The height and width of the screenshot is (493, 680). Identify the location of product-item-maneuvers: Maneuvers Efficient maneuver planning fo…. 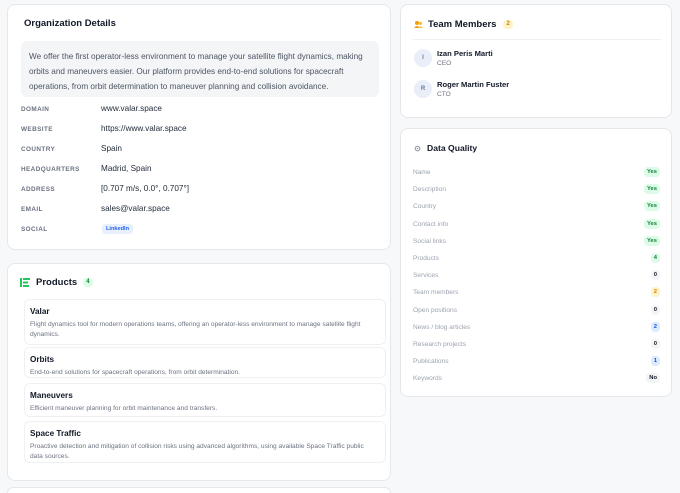
(205, 400).